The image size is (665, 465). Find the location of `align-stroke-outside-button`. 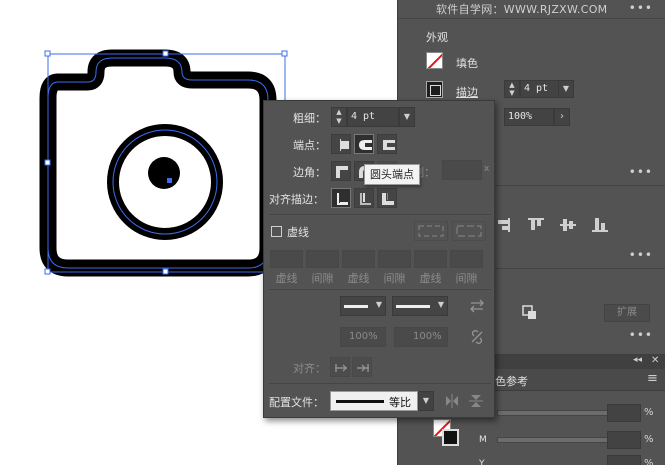

align-stroke-outside-button is located at coordinates (387, 198).